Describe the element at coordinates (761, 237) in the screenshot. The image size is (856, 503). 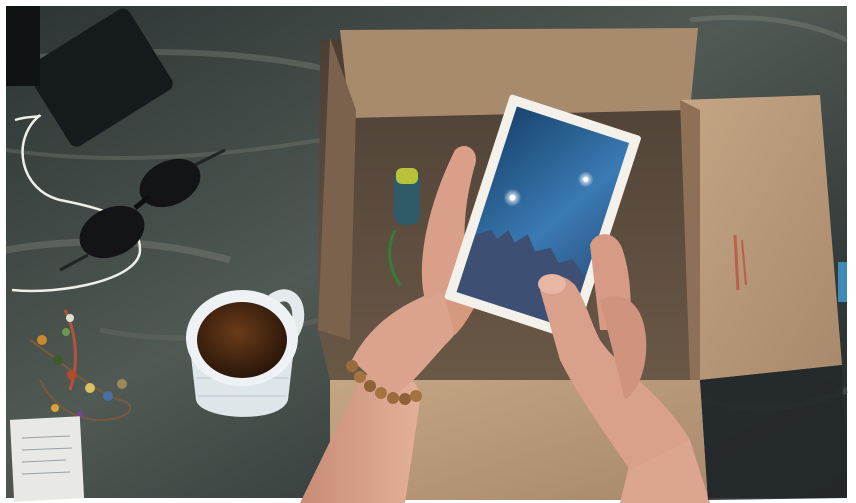
I see `box-right-flap` at that location.